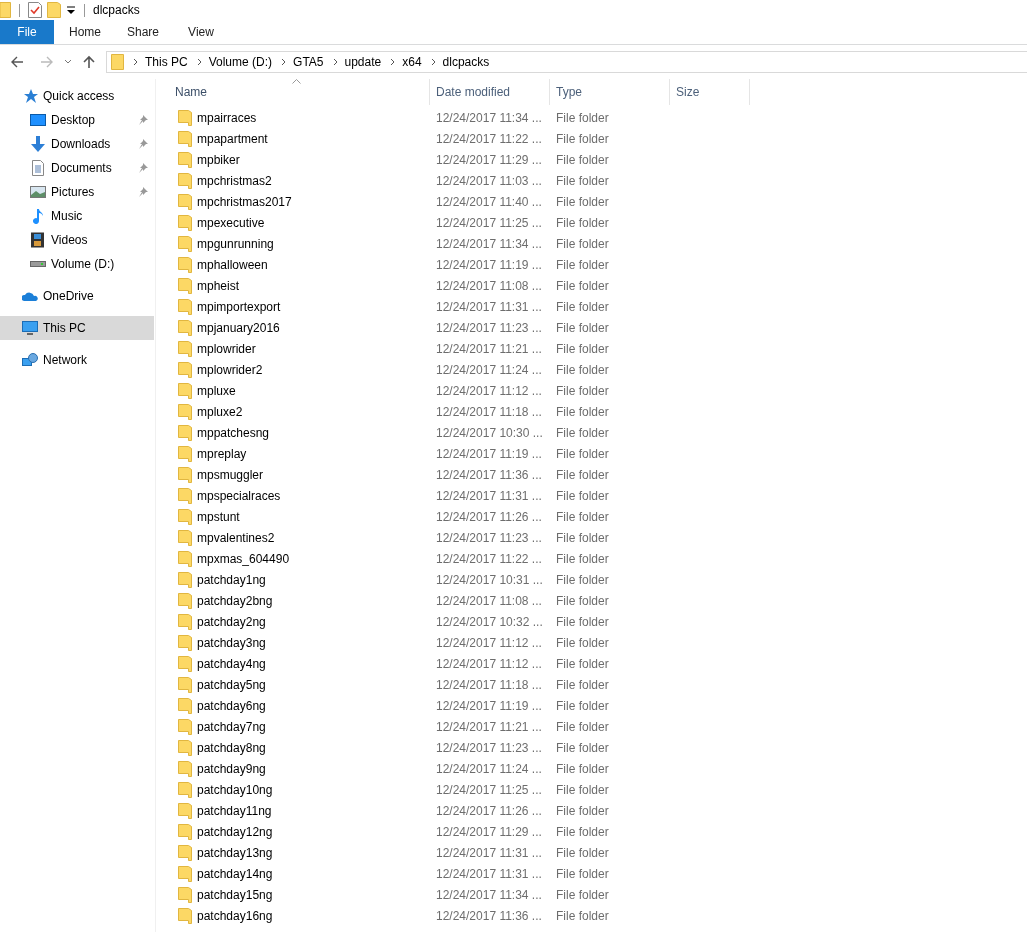 The image size is (1027, 932). What do you see at coordinates (38, 264) in the screenshot?
I see `drive-icon` at bounding box center [38, 264].